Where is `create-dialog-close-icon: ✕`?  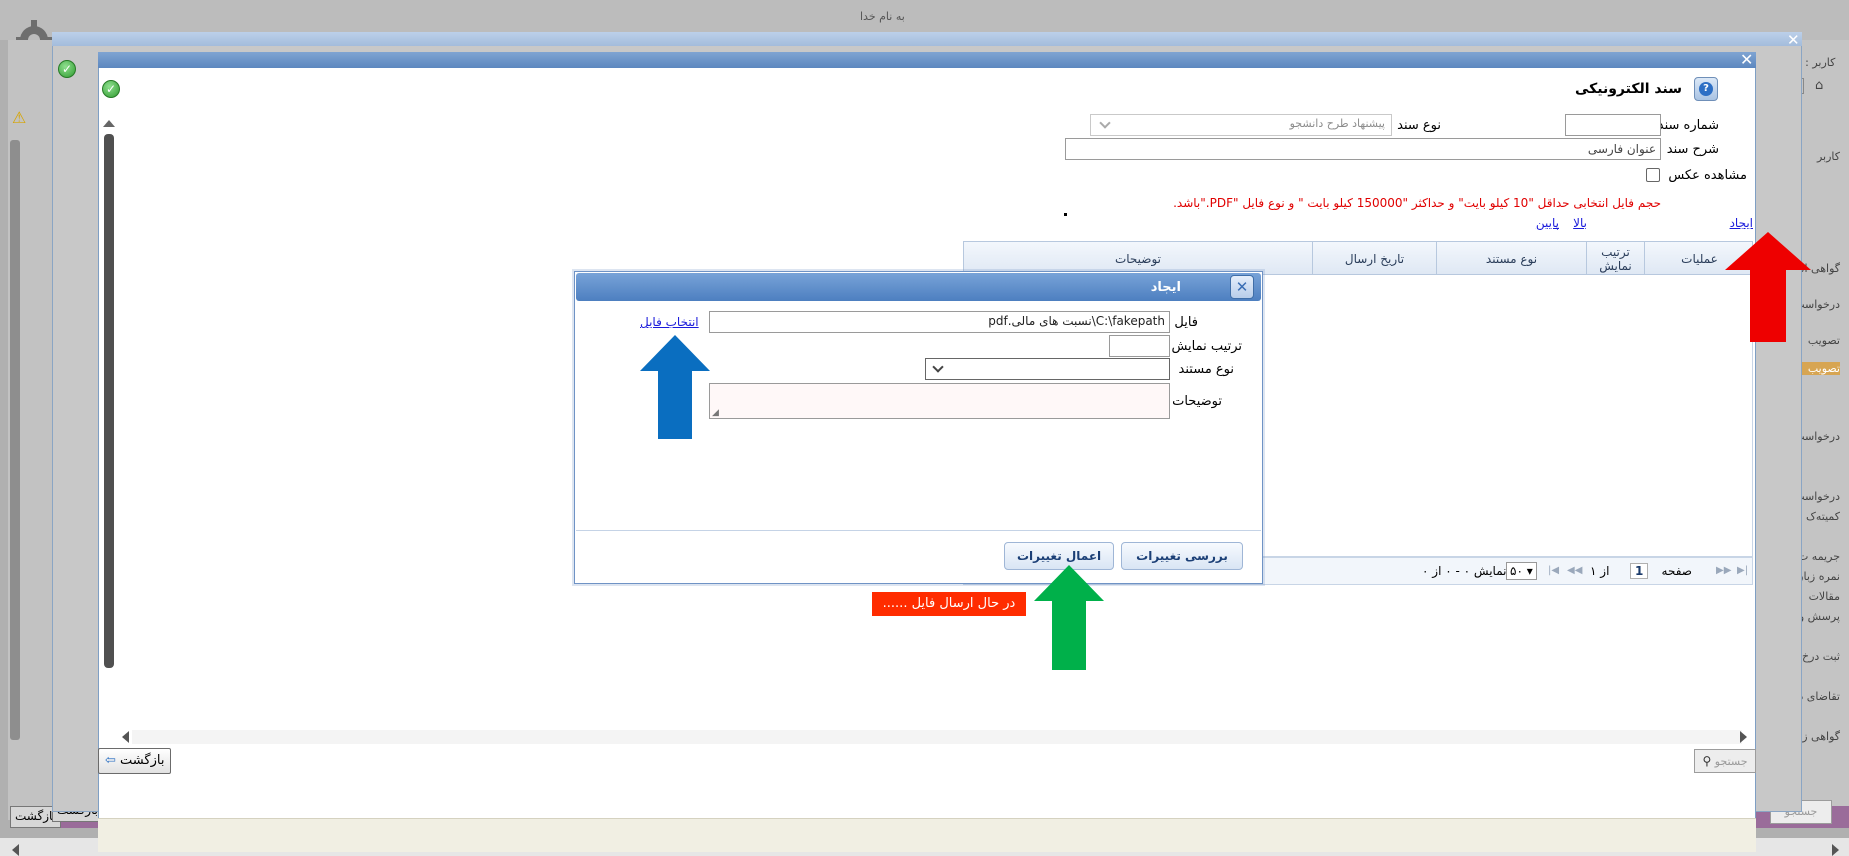
create-dialog-close-icon: ✕ is located at coordinates (1242, 287).